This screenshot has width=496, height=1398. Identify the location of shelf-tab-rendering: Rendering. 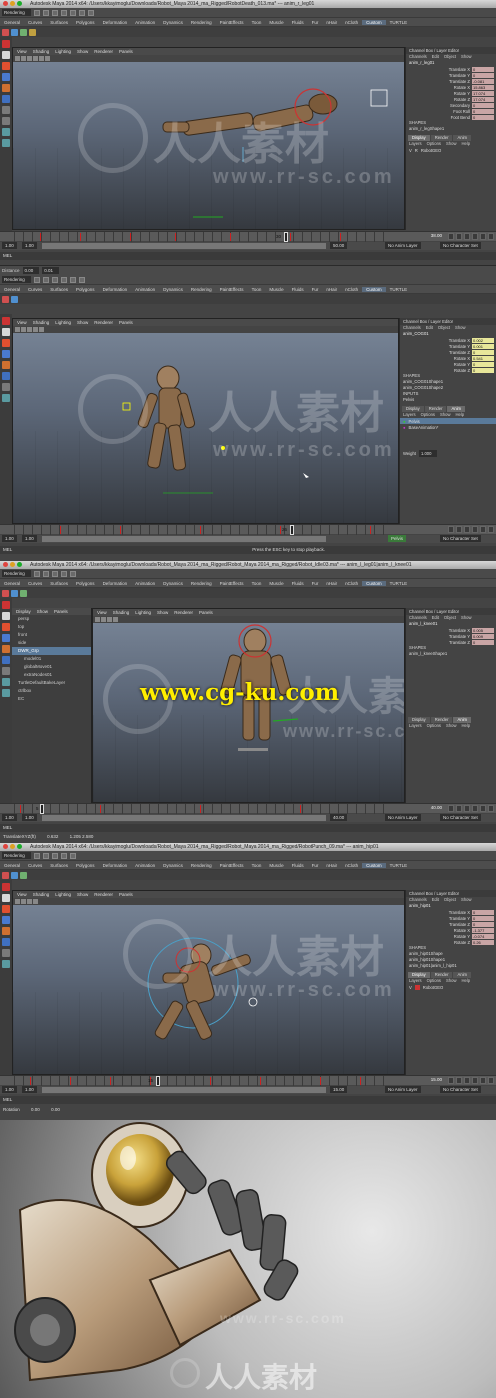
(201, 22).